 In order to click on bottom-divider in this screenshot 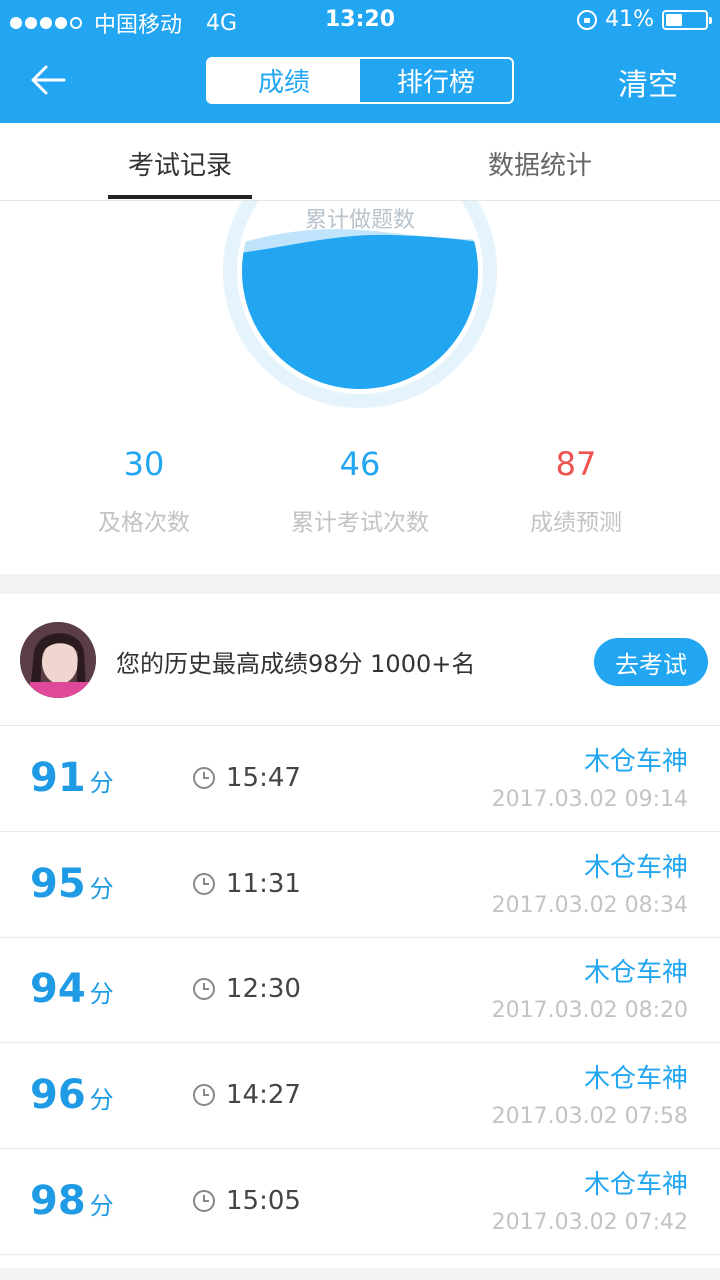, I will do `click(360, 1274)`.